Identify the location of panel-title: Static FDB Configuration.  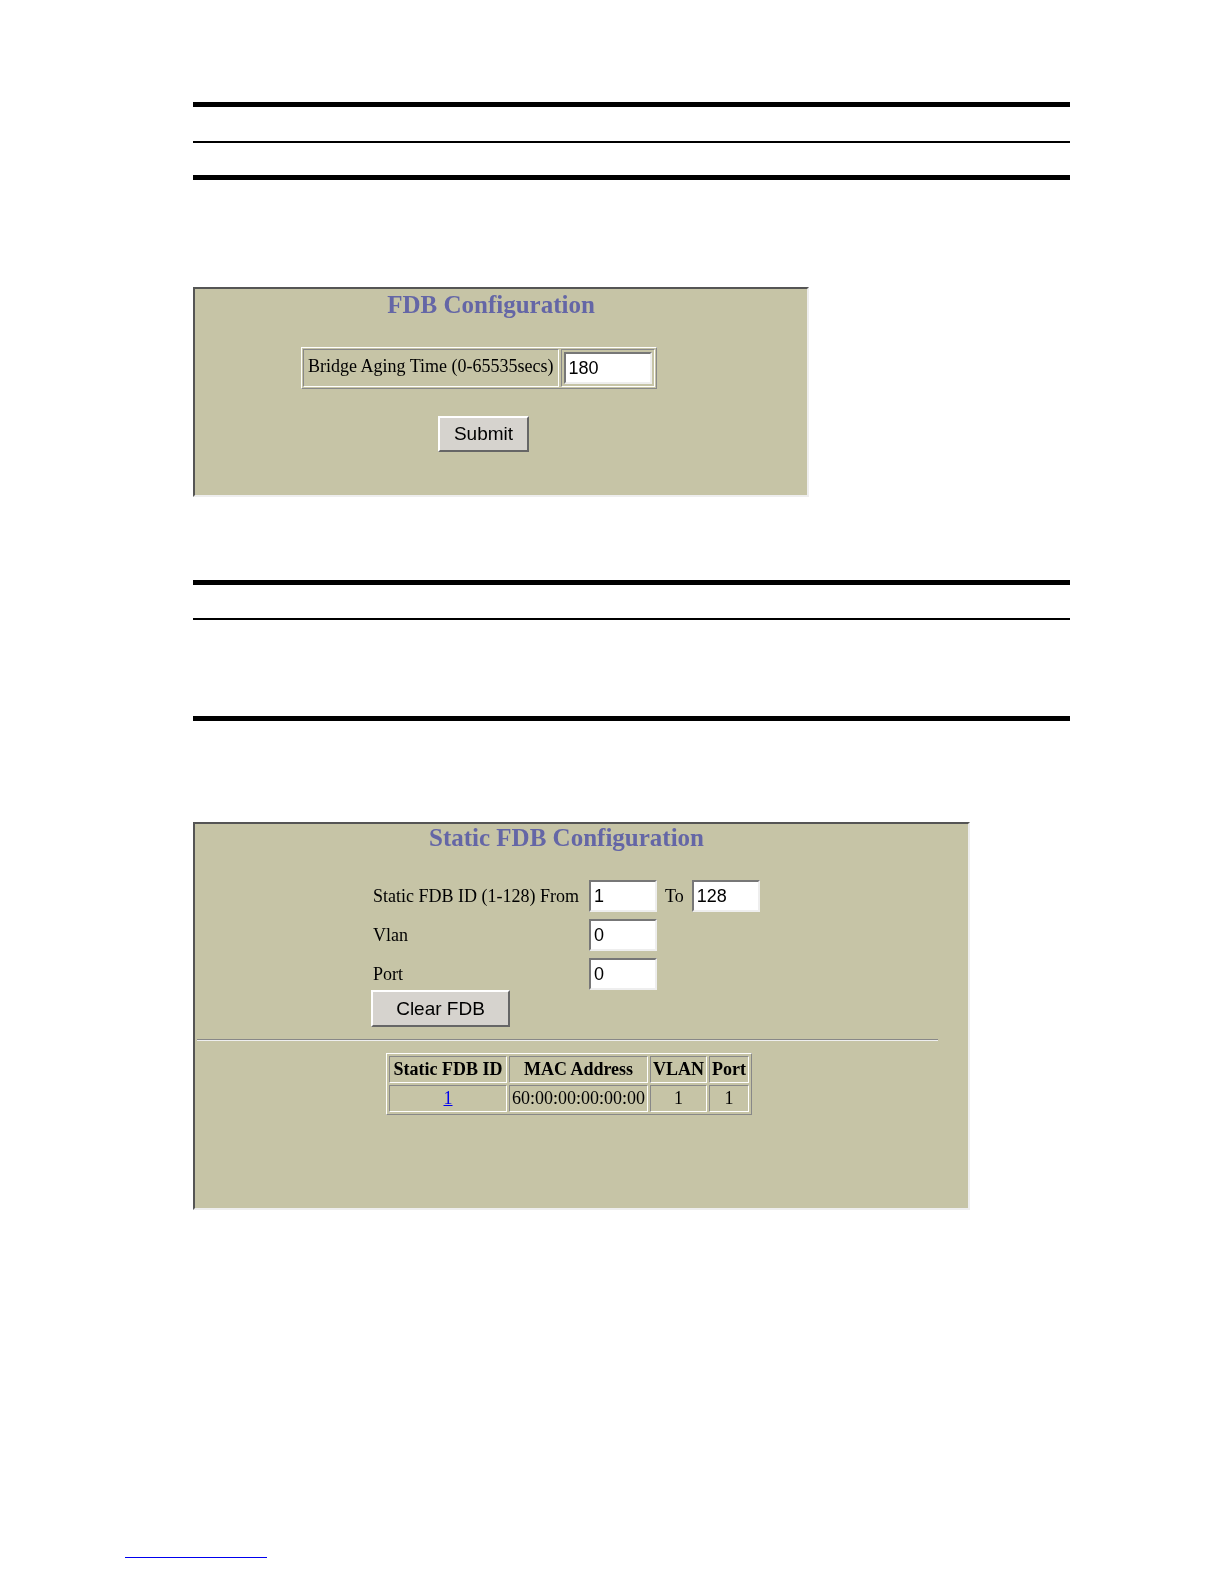
(566, 838).